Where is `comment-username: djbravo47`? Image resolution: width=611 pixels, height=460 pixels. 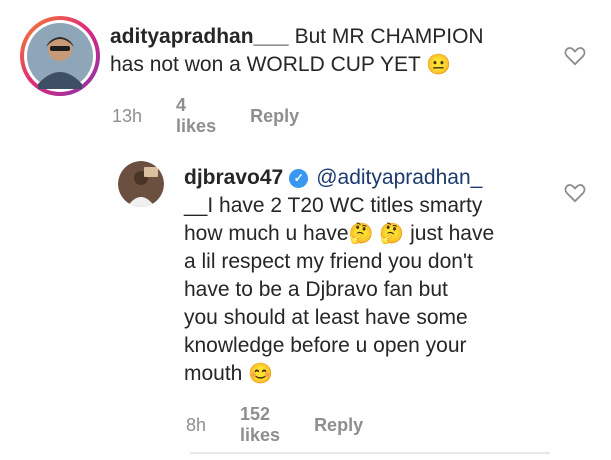 comment-username: djbravo47 is located at coordinates (233, 177).